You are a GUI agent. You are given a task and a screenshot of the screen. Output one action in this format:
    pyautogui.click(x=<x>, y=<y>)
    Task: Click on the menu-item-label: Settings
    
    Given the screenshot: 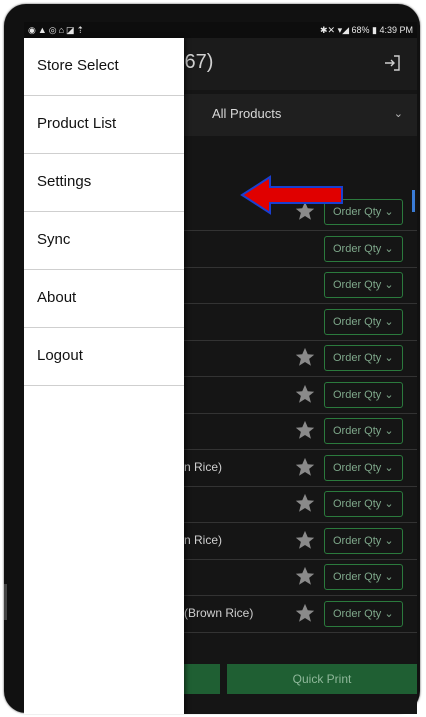 What is the action you would take?
    pyautogui.click(x=64, y=181)
    